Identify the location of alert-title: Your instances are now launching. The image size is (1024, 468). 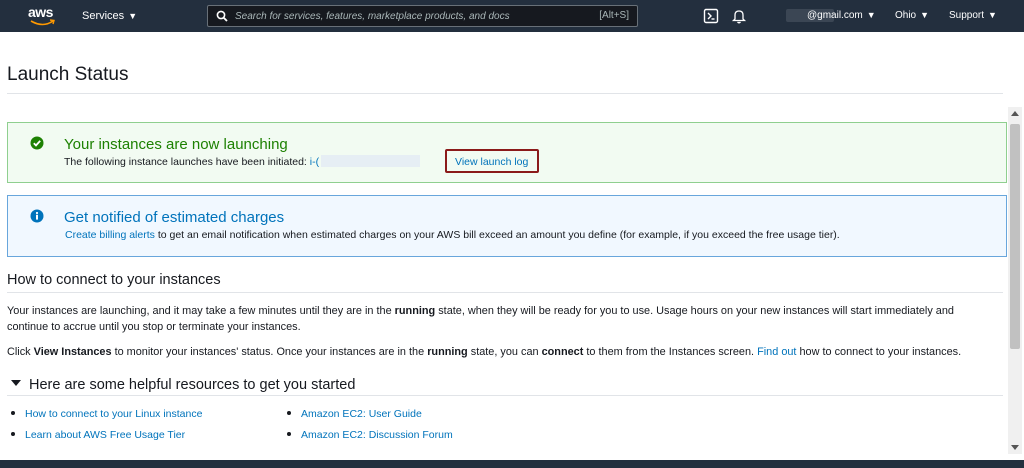
(176, 144).